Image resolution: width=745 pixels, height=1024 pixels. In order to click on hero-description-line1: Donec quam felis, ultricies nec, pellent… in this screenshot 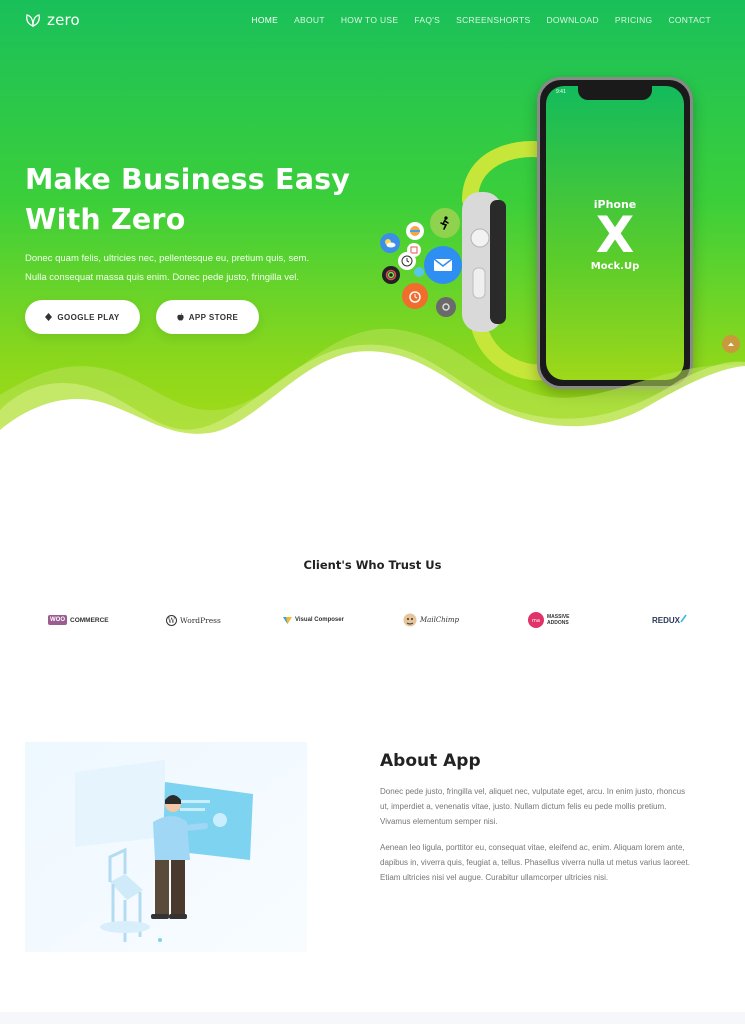, I will do `click(167, 258)`.